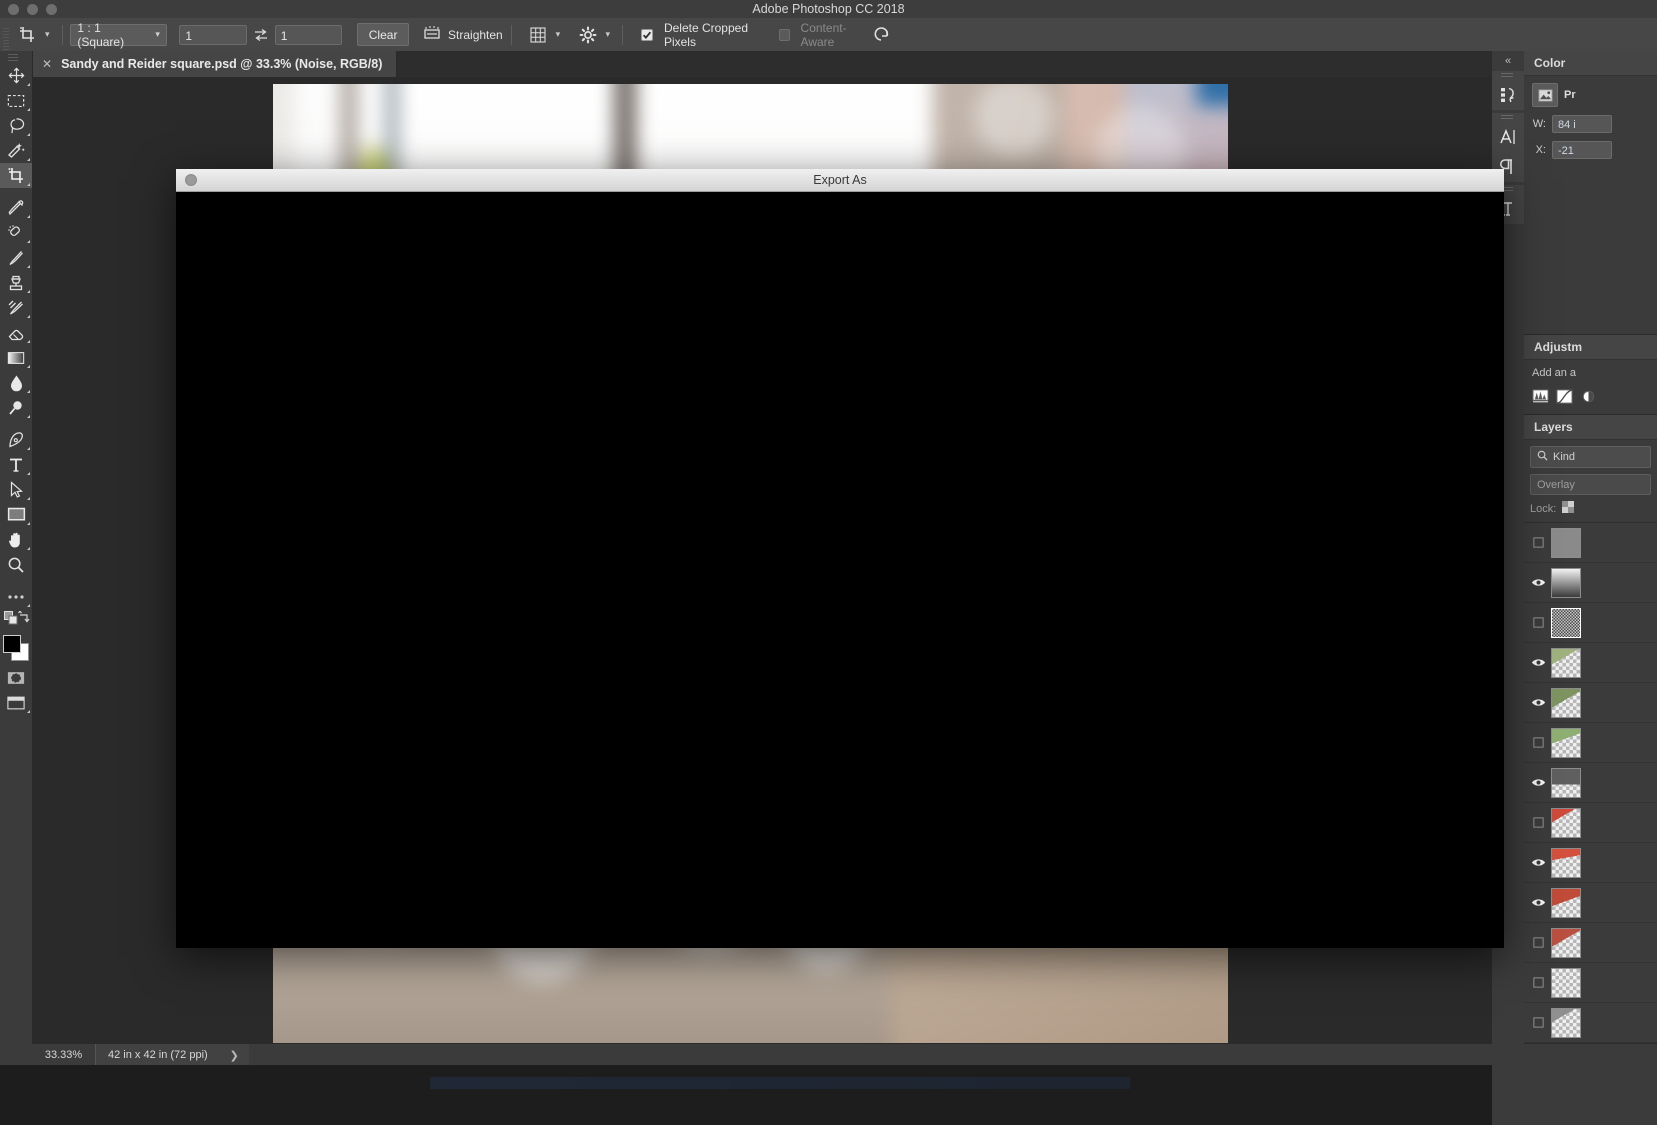  I want to click on edit-toolbar-button, so click(16, 596).